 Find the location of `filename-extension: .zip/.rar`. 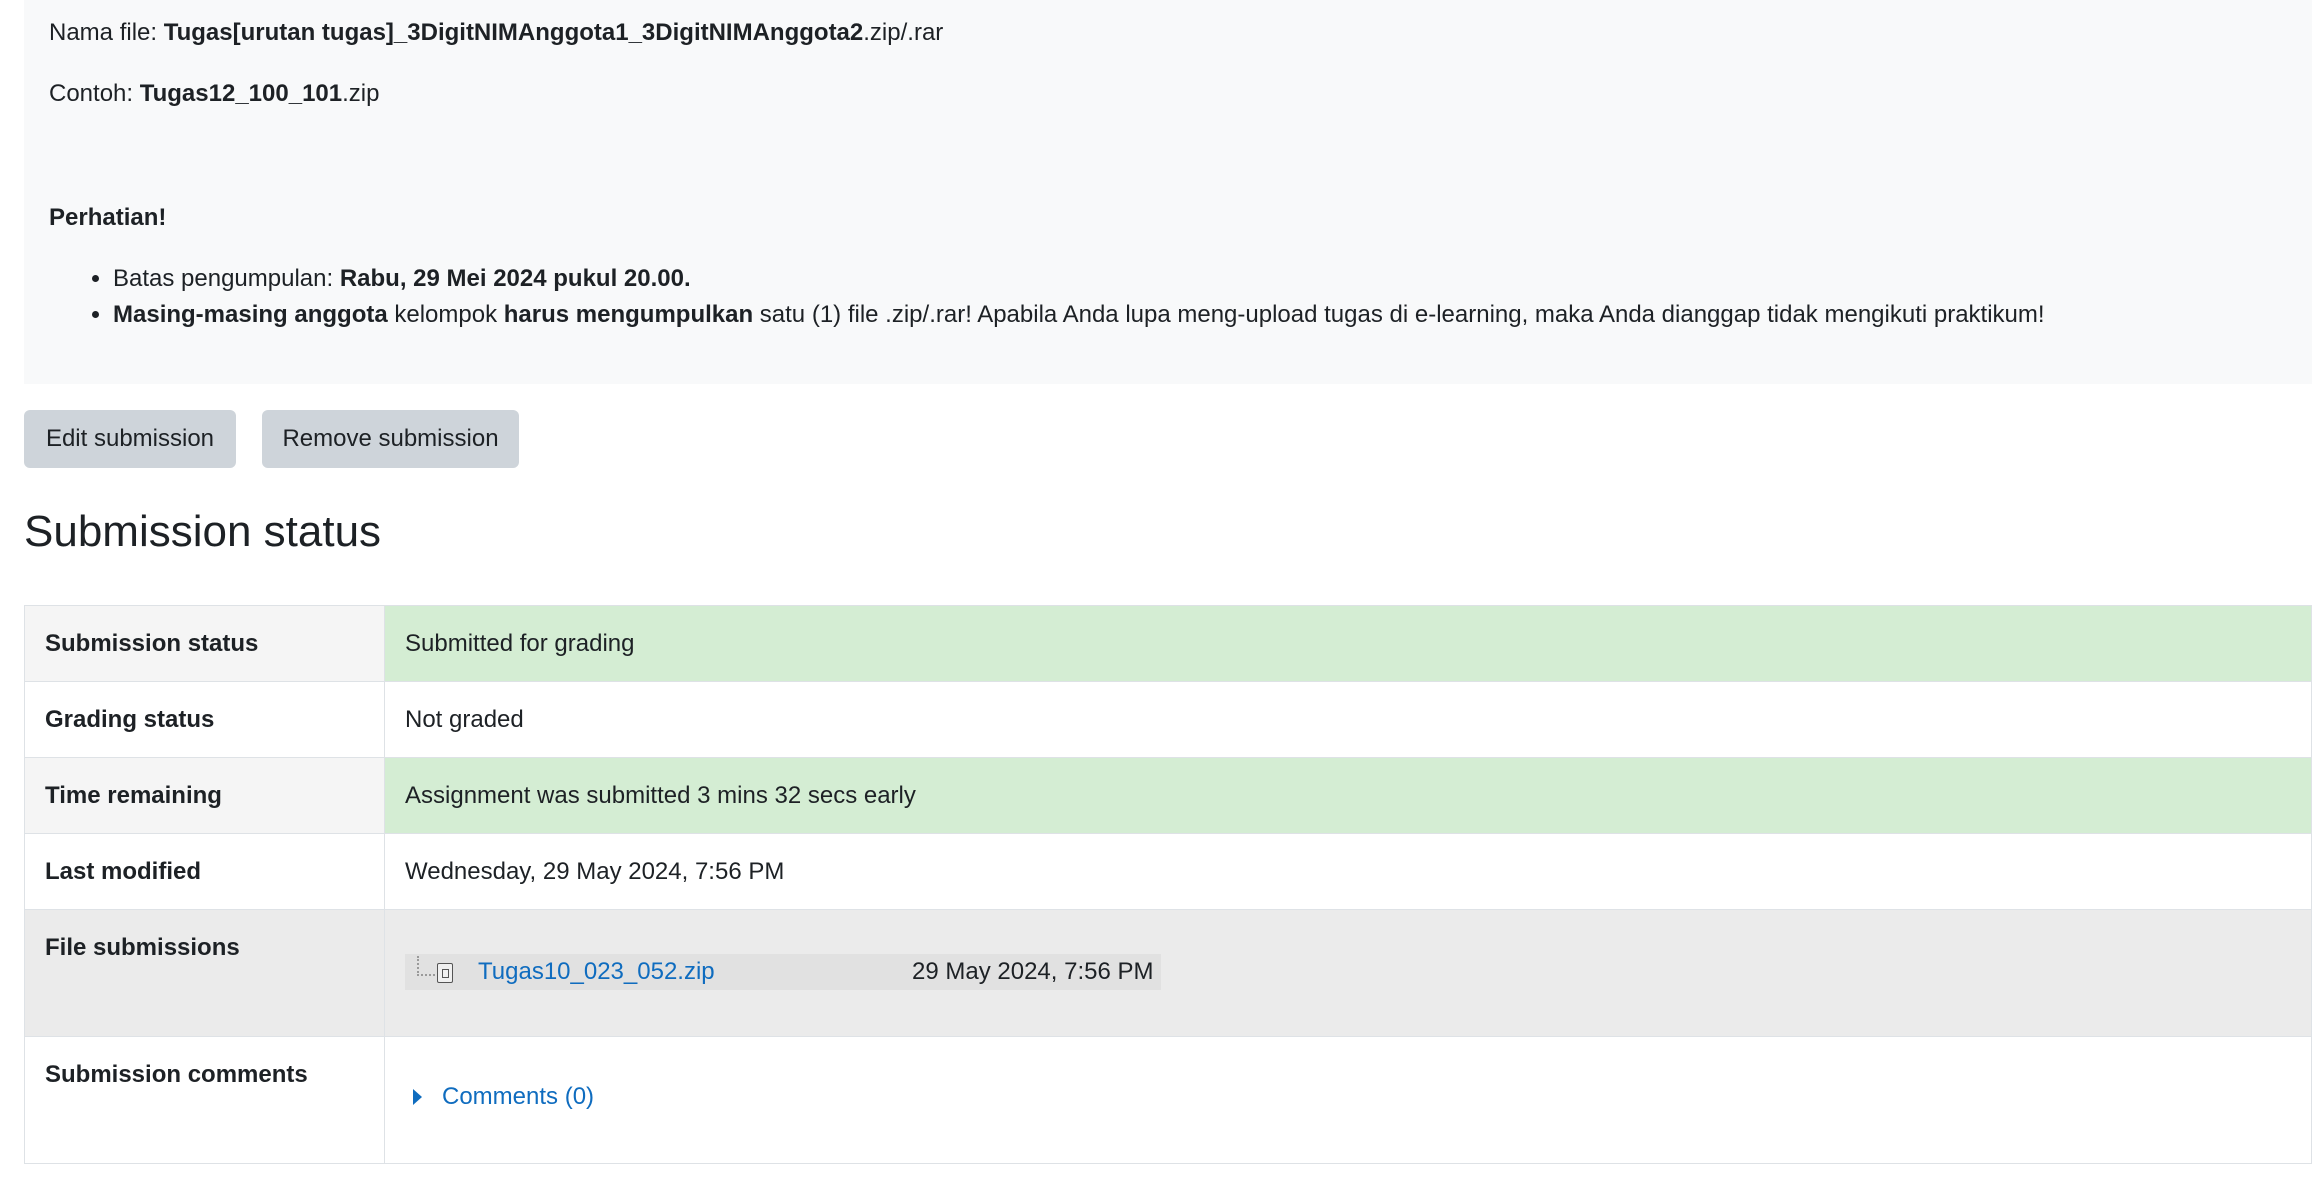

filename-extension: .zip/.rar is located at coordinates (903, 32).